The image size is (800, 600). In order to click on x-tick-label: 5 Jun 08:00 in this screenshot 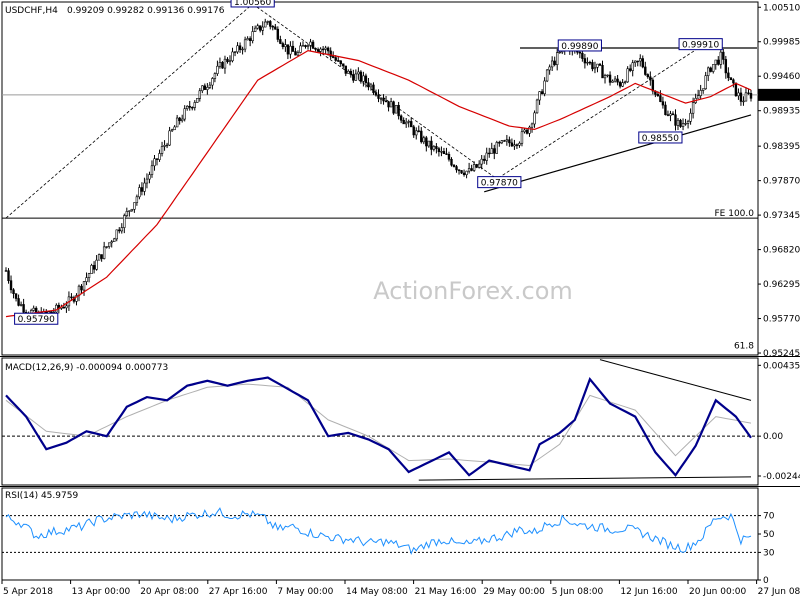, I will do `click(578, 592)`.